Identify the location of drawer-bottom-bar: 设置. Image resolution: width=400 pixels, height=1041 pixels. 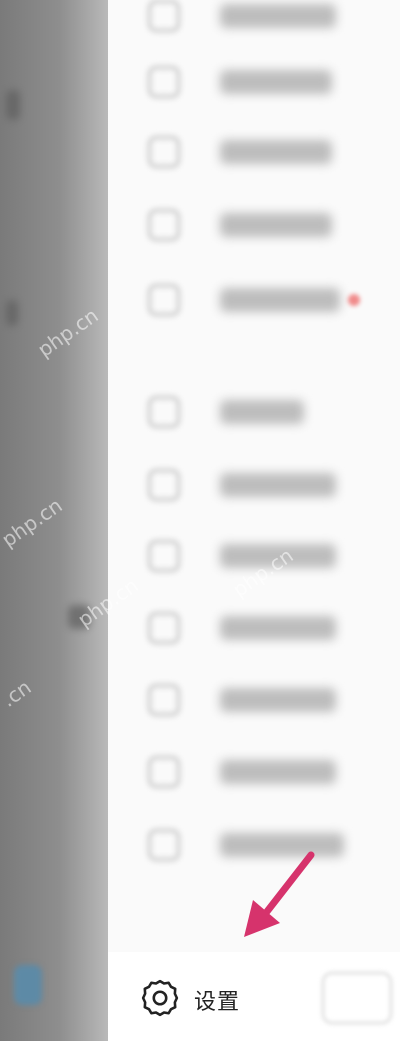
(254, 996).